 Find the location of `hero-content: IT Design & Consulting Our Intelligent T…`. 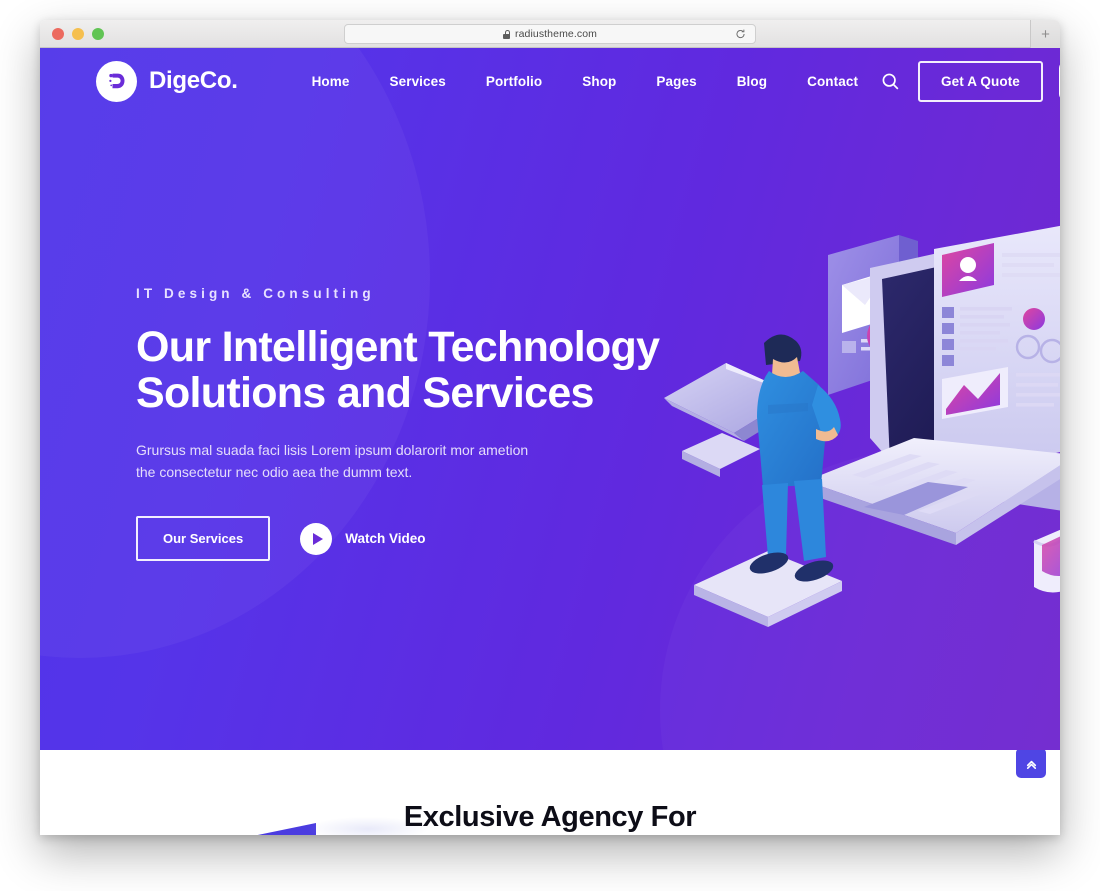

hero-content: IT Design & Consulting Our Intelligent T… is located at coordinates (401, 424).